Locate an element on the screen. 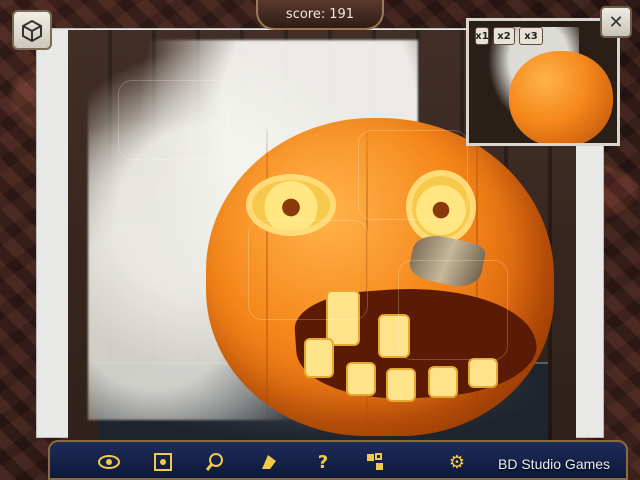 This screenshot has width=640, height=480. score-value: 191 is located at coordinates (342, 14).